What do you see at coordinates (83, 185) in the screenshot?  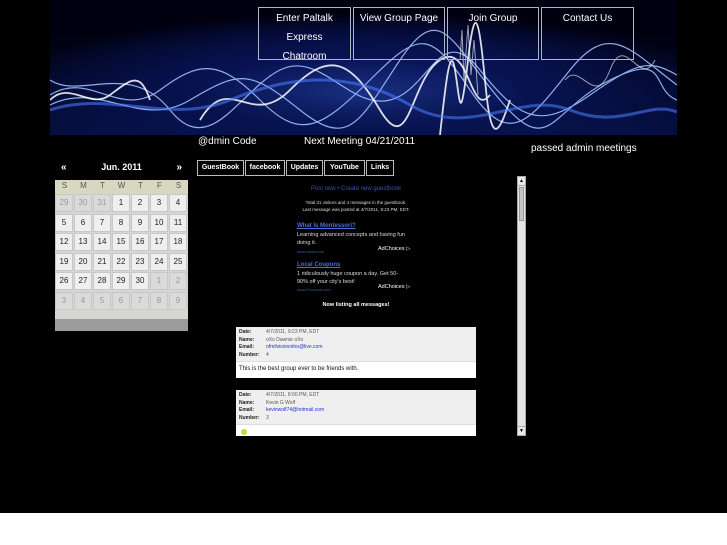 I see `weekday-label: M` at bounding box center [83, 185].